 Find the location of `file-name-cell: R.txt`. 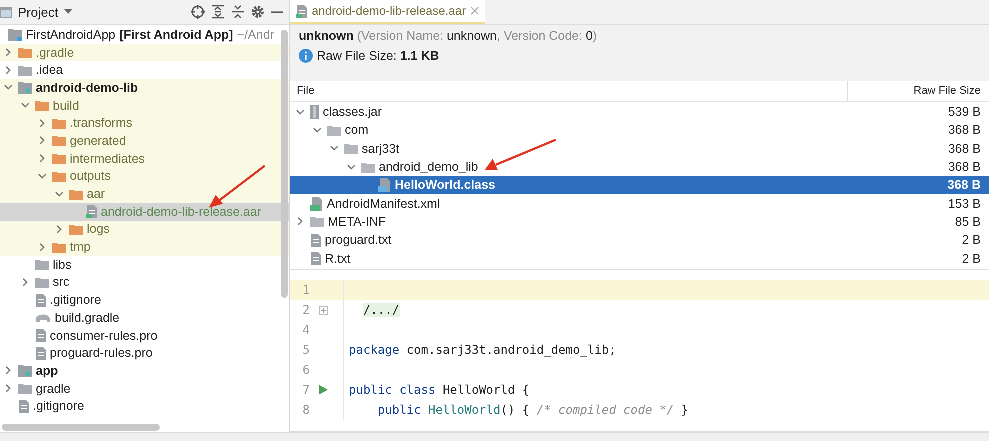

file-name-cell: R.txt is located at coordinates (338, 259).